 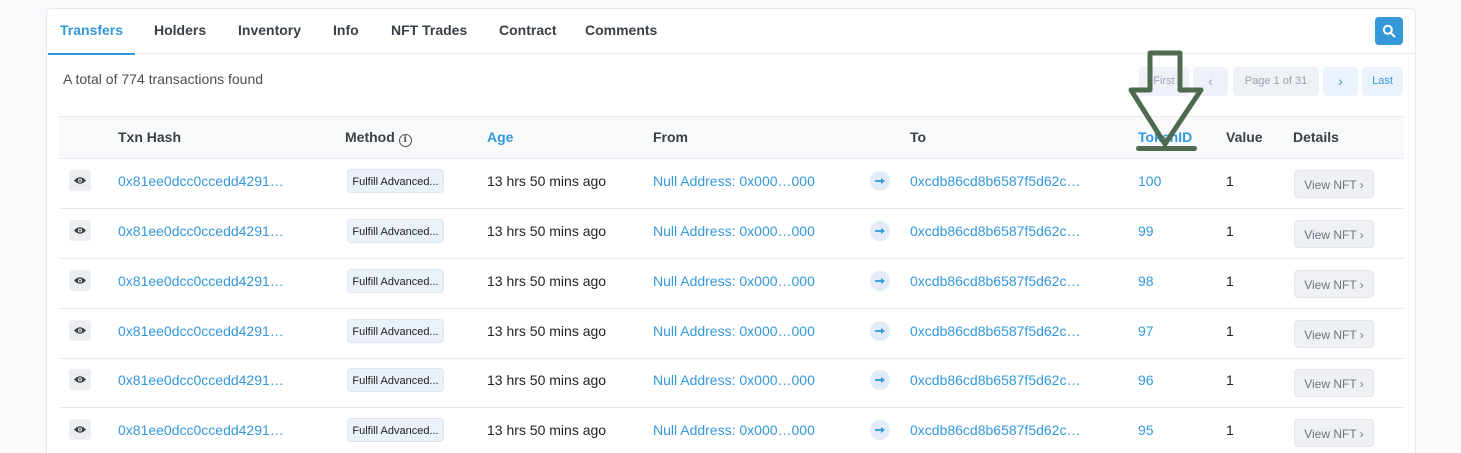 What do you see at coordinates (346, 31) in the screenshot?
I see `tab-info: Info` at bounding box center [346, 31].